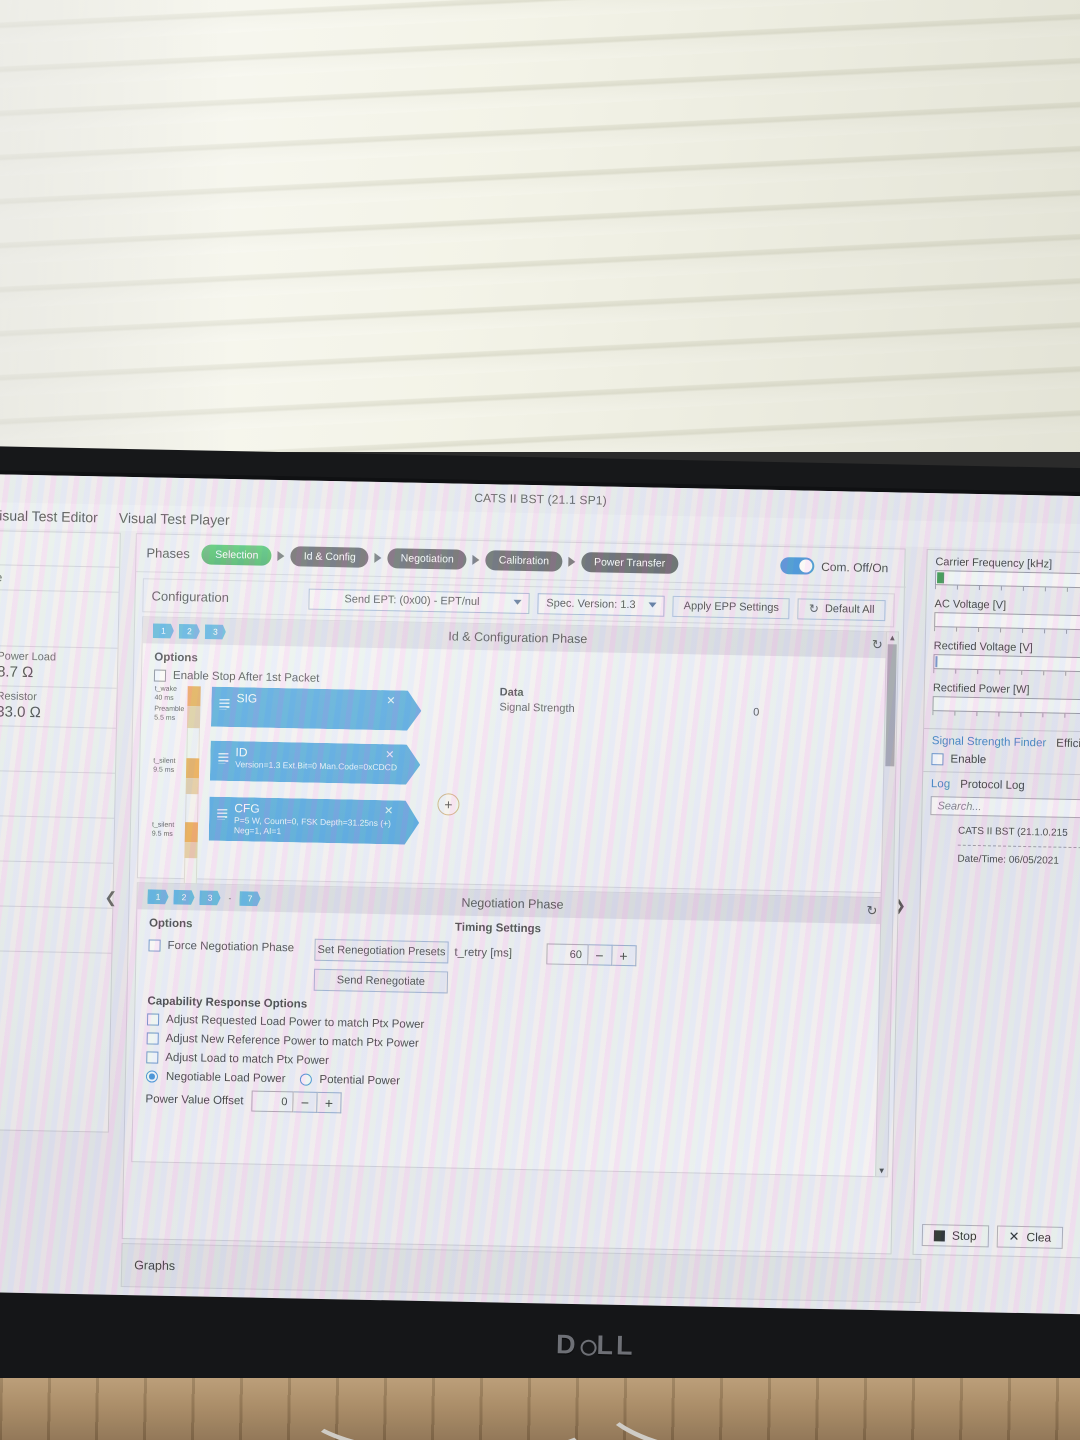 Image resolution: width=1080 pixels, height=1440 pixels. What do you see at coordinates (731, 607) in the screenshot?
I see `apply-epp-settings-button: Apply EPP Settings` at bounding box center [731, 607].